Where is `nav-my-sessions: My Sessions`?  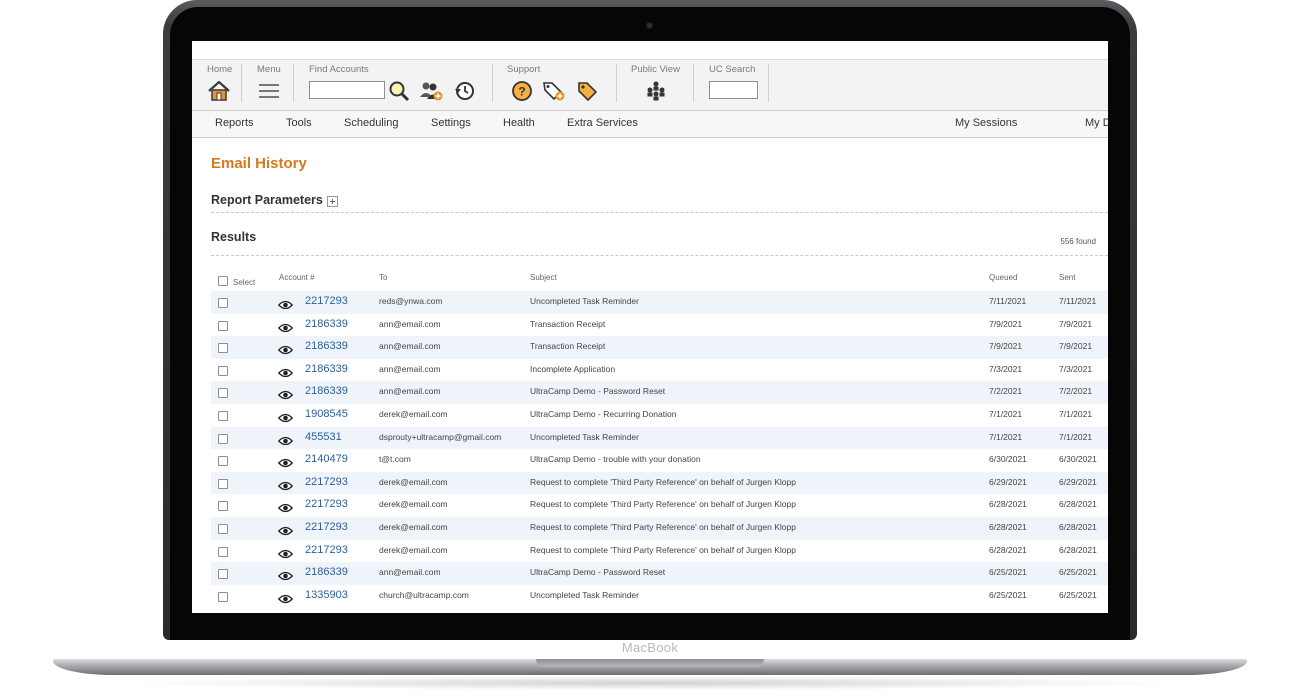 nav-my-sessions: My Sessions is located at coordinates (986, 123).